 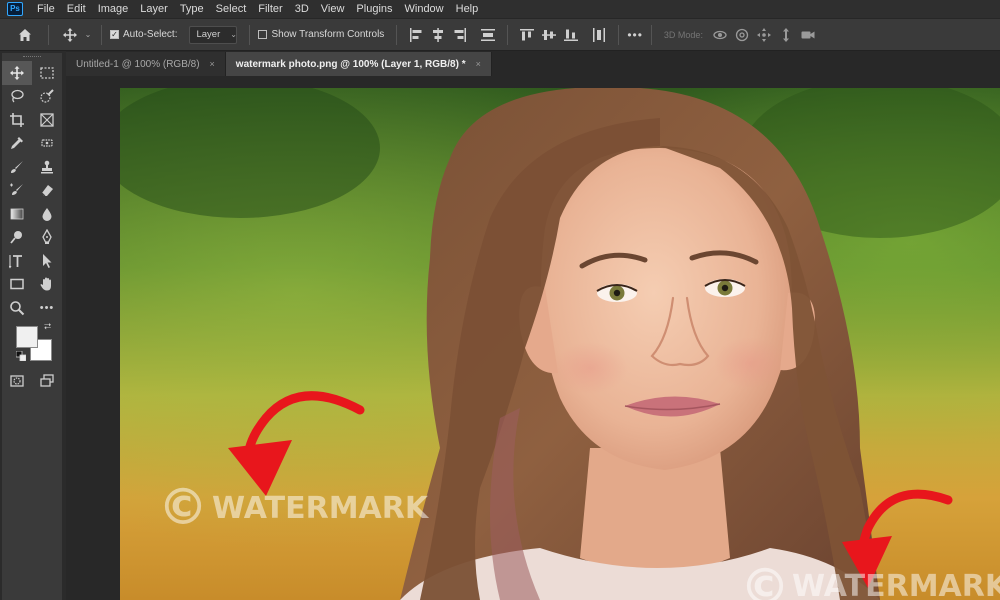 What do you see at coordinates (17, 238) in the screenshot?
I see `dodge-tool` at bounding box center [17, 238].